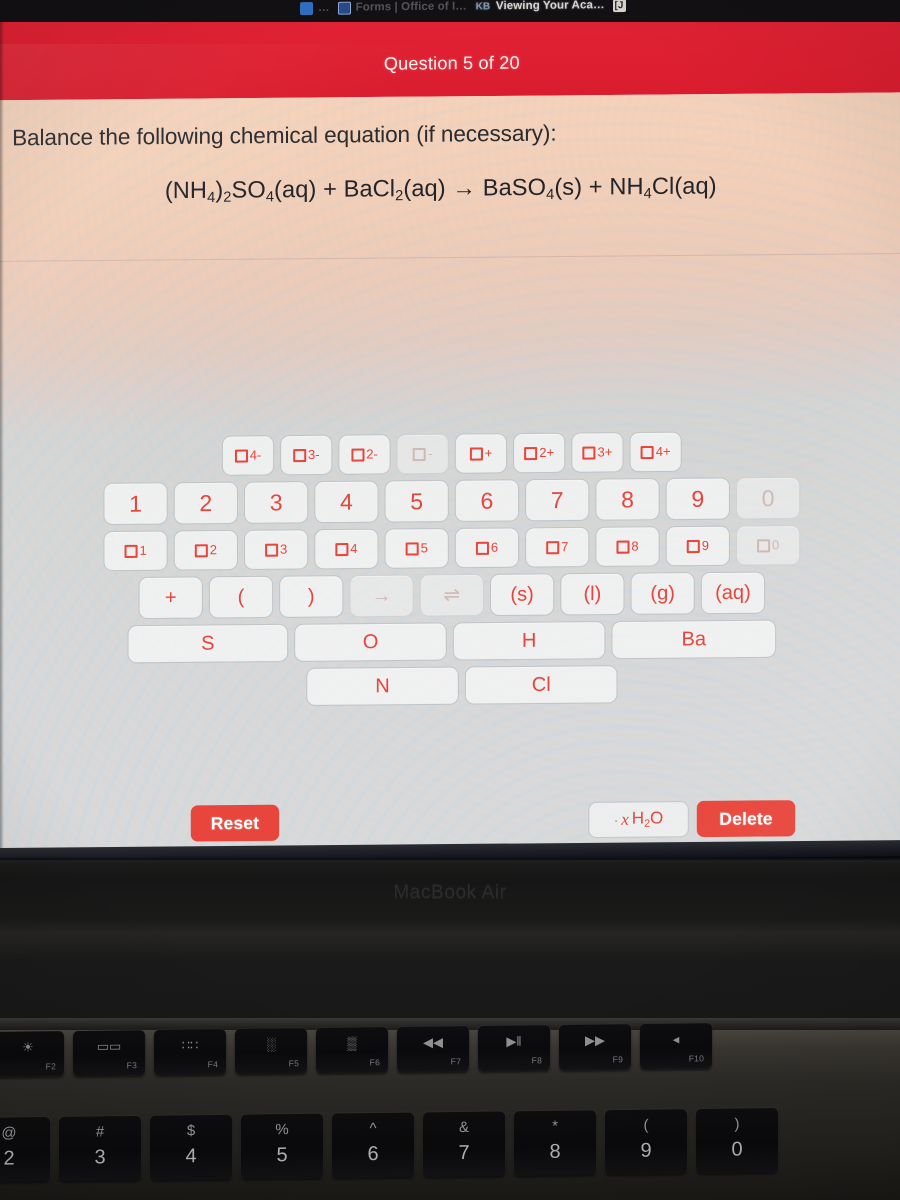 The height and width of the screenshot is (1200, 900). Describe the element at coordinates (370, 642) in the screenshot. I see `element-O: O` at that location.